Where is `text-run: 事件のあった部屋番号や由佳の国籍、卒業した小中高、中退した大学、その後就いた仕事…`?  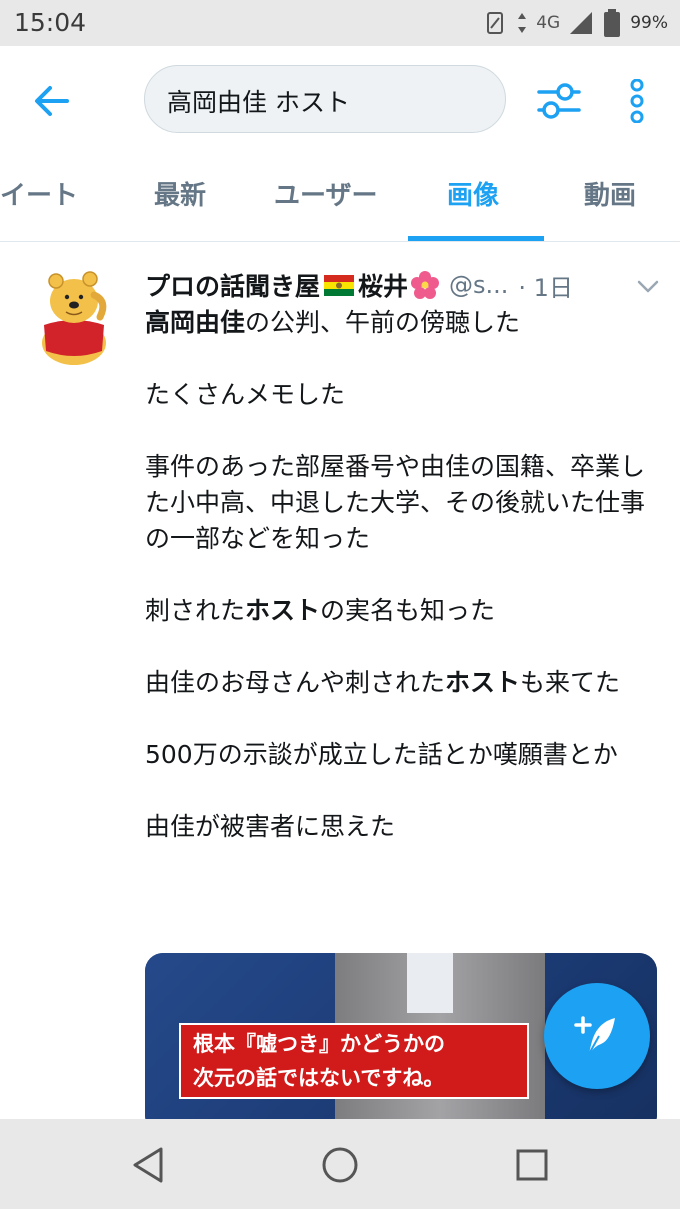
text-run: 事件のあった部屋番号や由佳の国籍、卒業した小中高、中退した大学、その後就いた仕事… is located at coordinates (395, 502).